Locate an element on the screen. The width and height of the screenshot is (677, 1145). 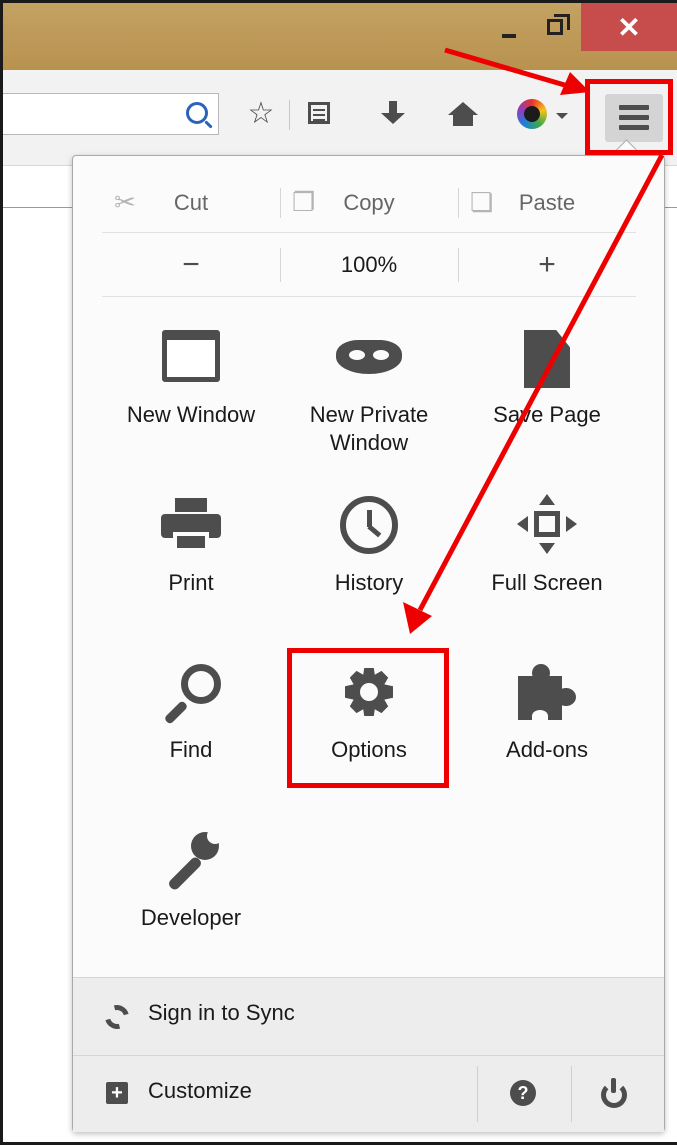
options-label: Options is located at coordinates (369, 749).